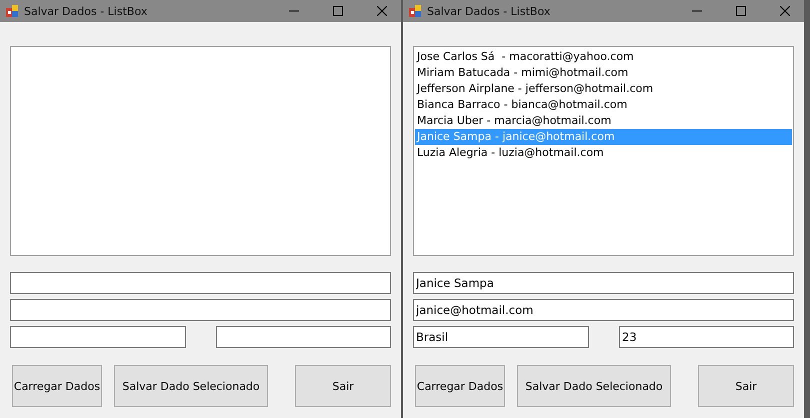 This screenshot has width=810, height=418. I want to click on text-field: janice@hotmail.com, so click(603, 310).